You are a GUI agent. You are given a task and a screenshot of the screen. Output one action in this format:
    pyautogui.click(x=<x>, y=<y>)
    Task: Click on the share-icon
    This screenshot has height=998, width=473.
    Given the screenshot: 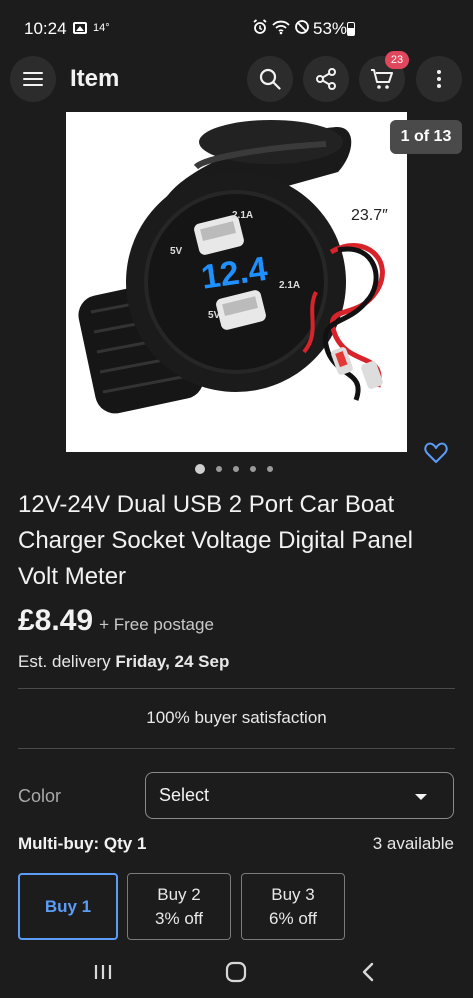 What is the action you would take?
    pyautogui.click(x=326, y=79)
    